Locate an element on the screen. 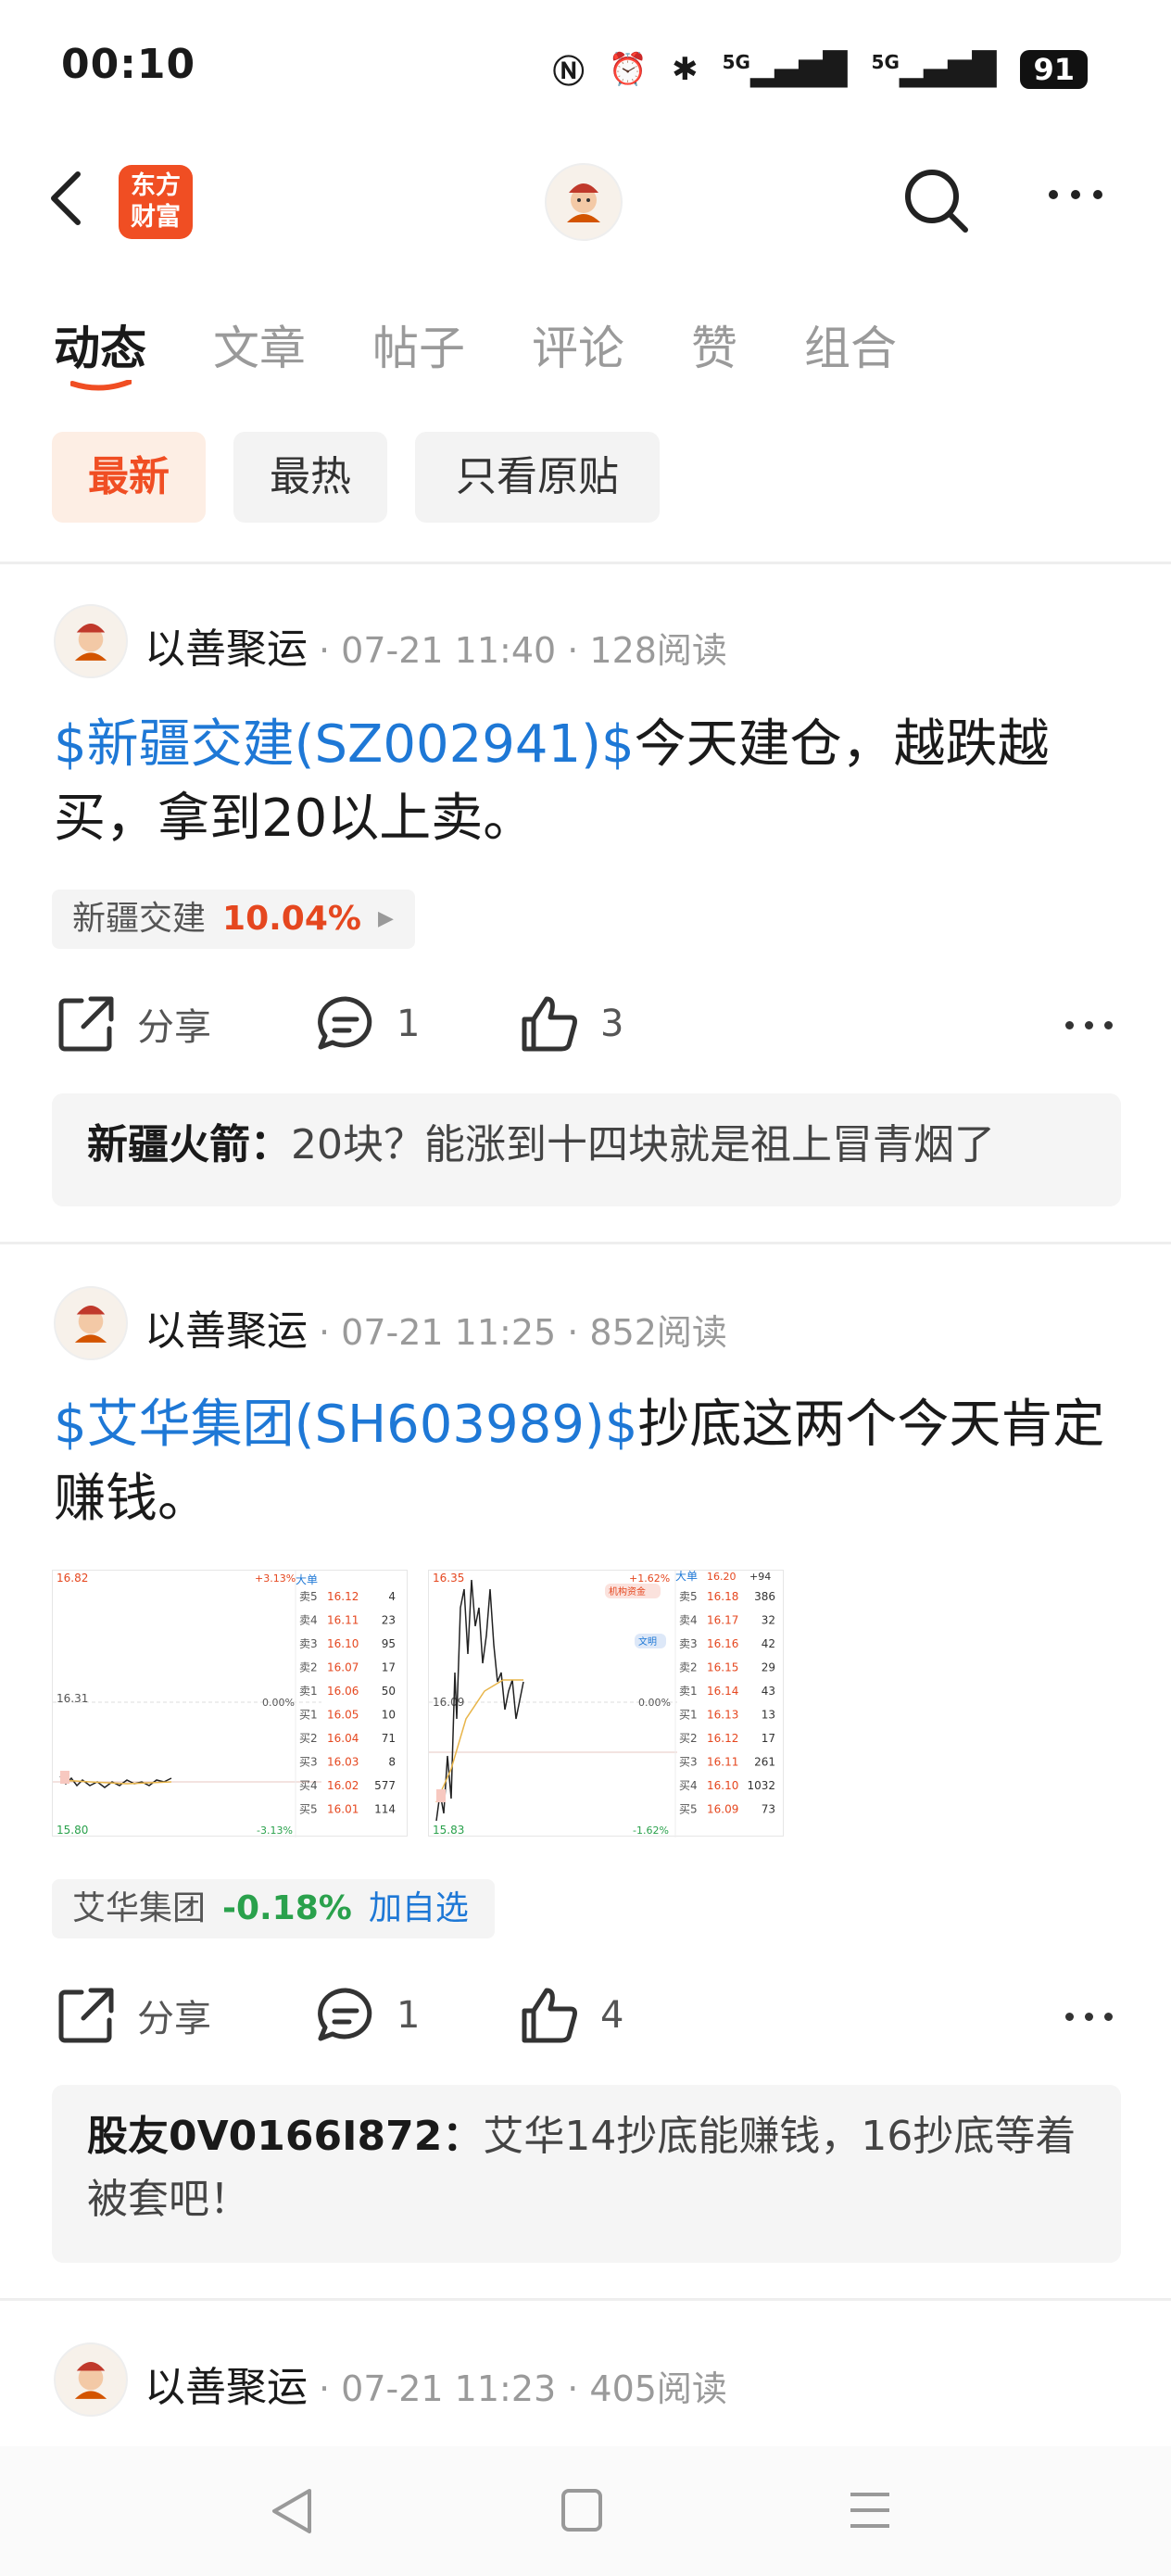 This screenshot has width=1171, height=2576. signal-icon: 5G▂▄▆█ is located at coordinates (785, 69).